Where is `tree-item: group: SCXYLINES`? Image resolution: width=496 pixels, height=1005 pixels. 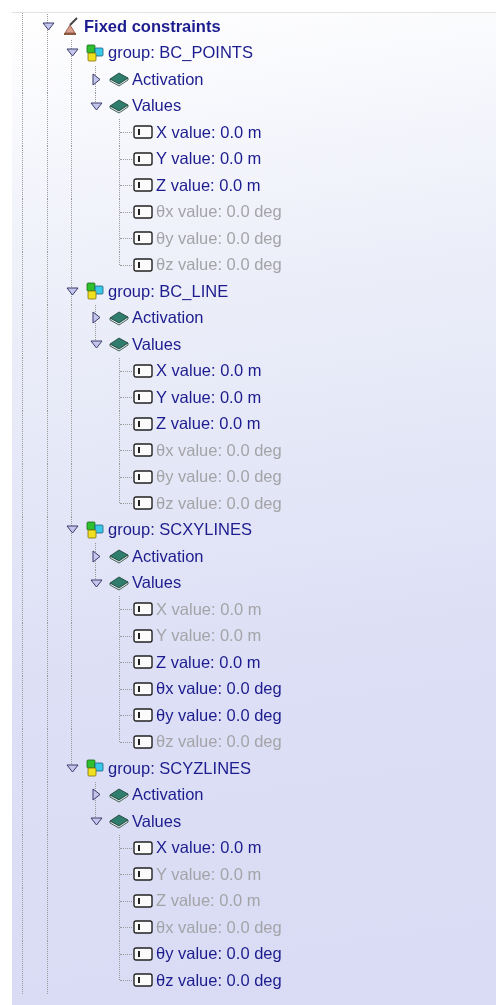
tree-item: group: SCXYLINES is located at coordinates (180, 530).